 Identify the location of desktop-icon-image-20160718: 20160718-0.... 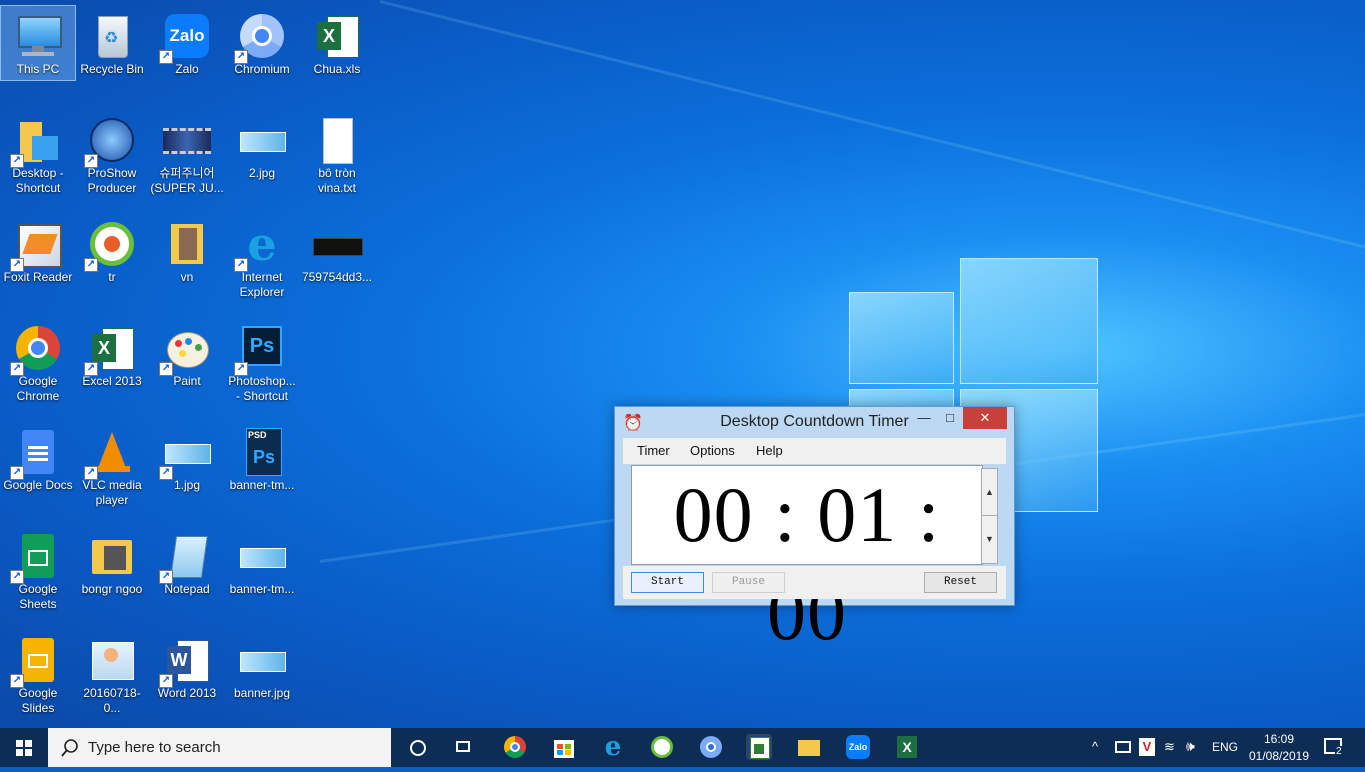
(112, 673).